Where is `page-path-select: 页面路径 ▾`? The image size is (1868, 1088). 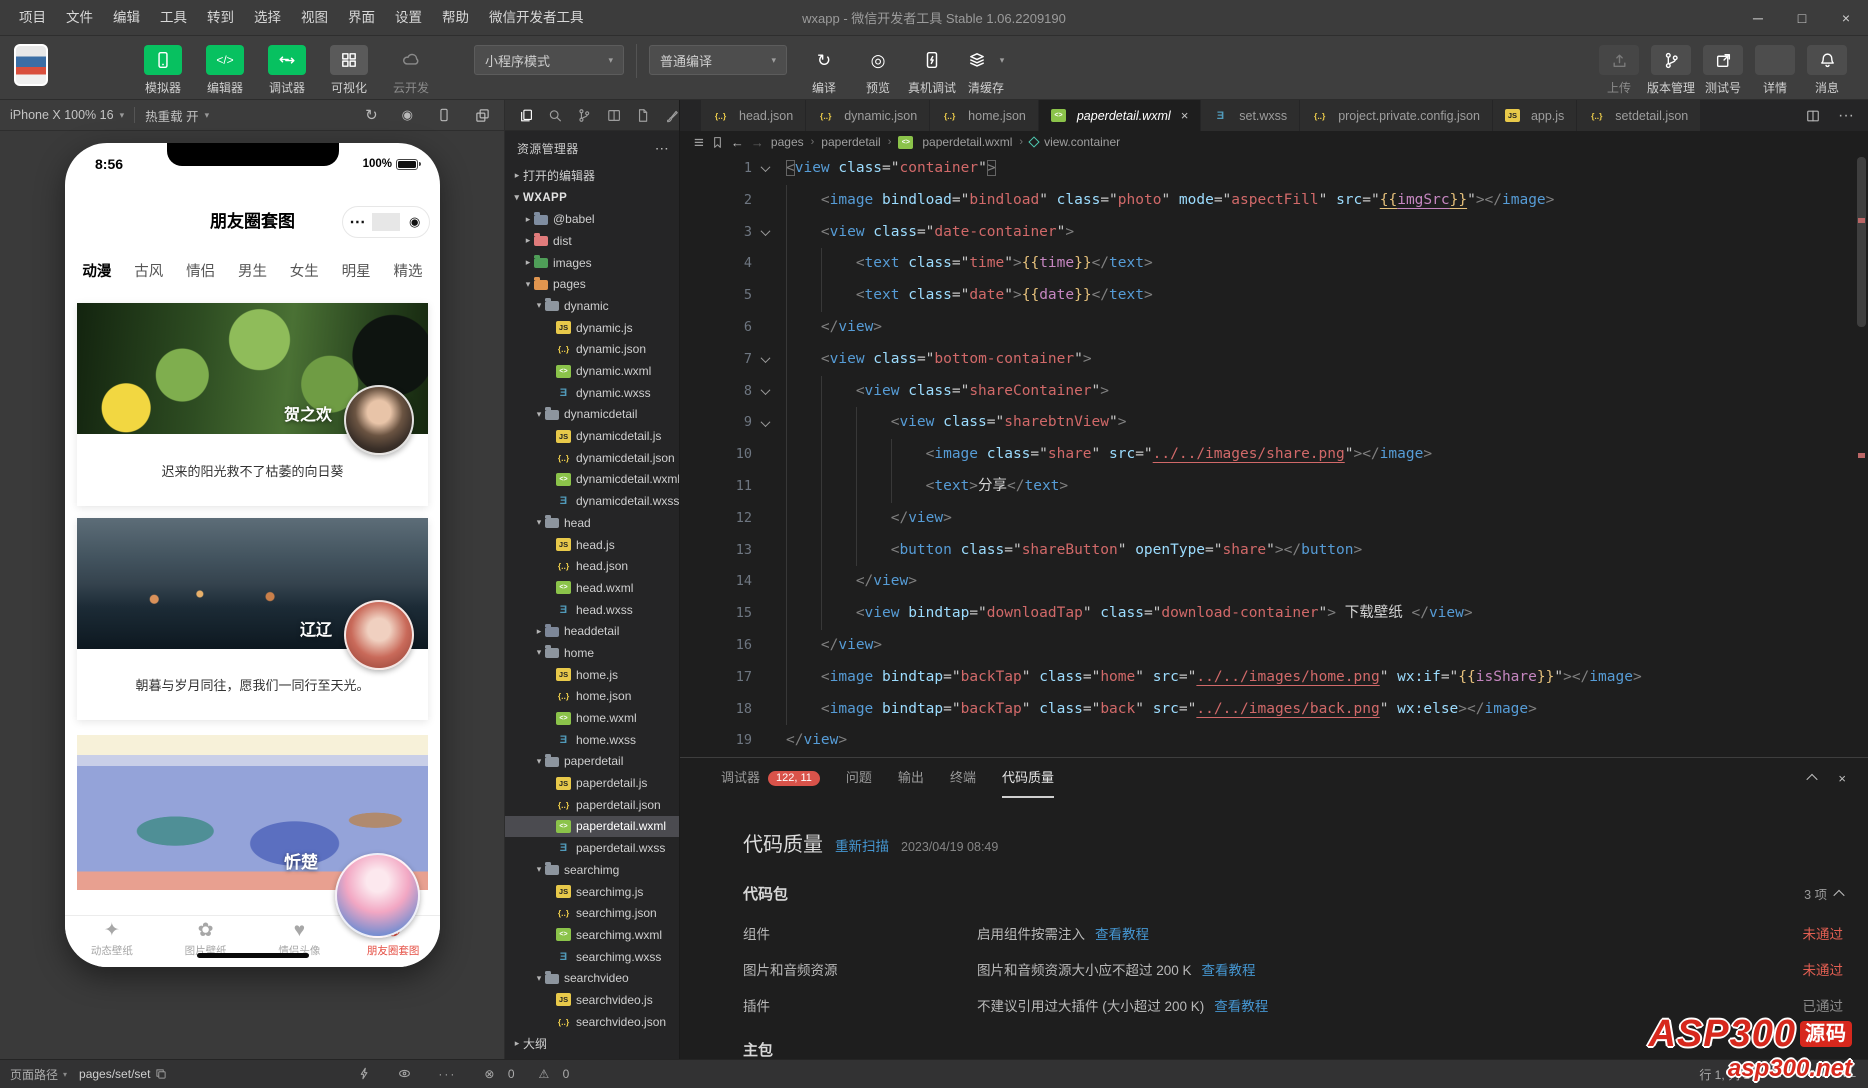 page-path-select: 页面路径 ▾ is located at coordinates (36, 1074).